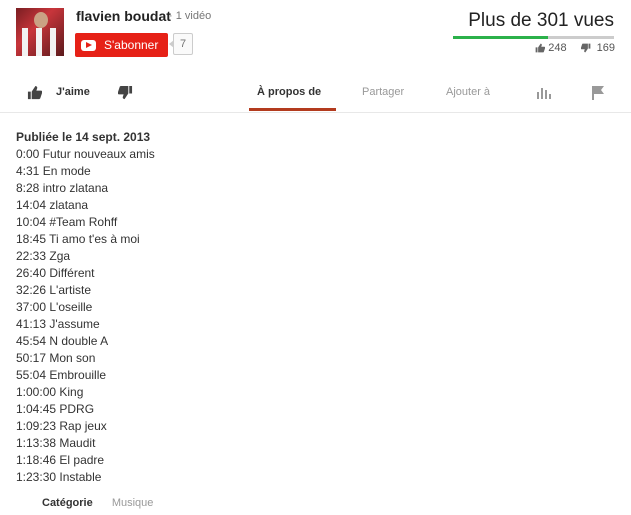 The width and height of the screenshot is (631, 515). What do you see at coordinates (27, 154) in the screenshot?
I see `track-timestamp-link: 0:00` at bounding box center [27, 154].